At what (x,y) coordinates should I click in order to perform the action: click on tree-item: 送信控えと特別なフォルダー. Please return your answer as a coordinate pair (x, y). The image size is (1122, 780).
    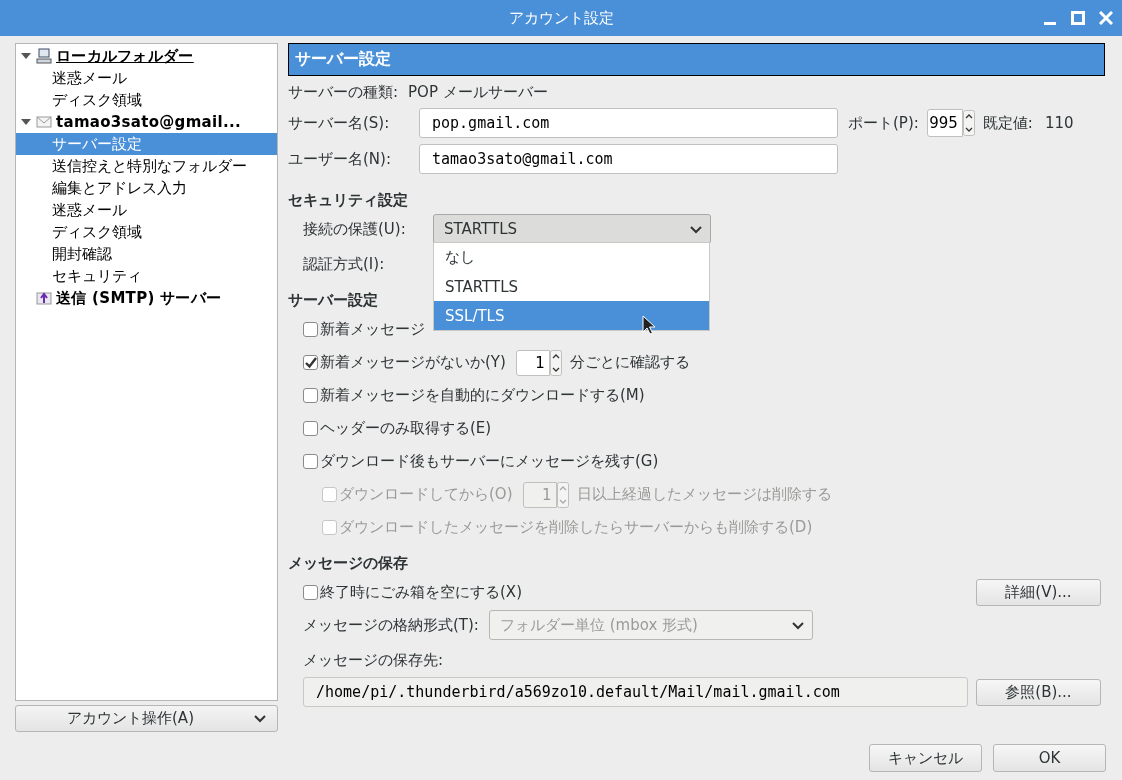
    Looking at the image, I should click on (146, 166).